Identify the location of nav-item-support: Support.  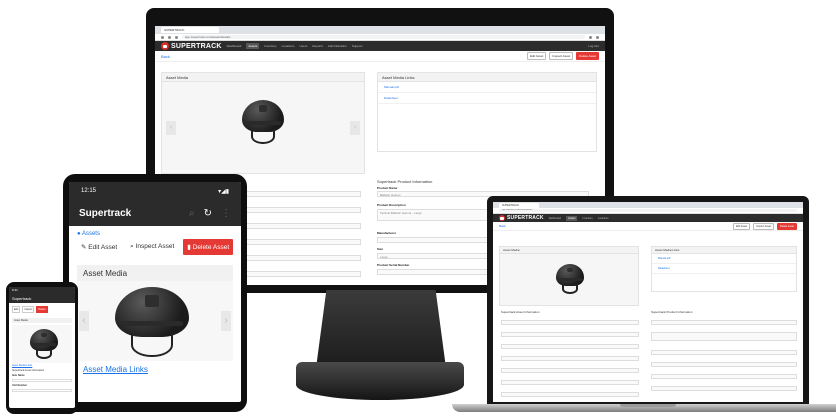
(357, 46).